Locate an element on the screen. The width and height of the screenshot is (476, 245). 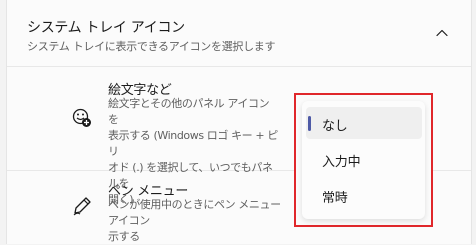
section-title: システム トレイ アイコン is located at coordinates (106, 28).